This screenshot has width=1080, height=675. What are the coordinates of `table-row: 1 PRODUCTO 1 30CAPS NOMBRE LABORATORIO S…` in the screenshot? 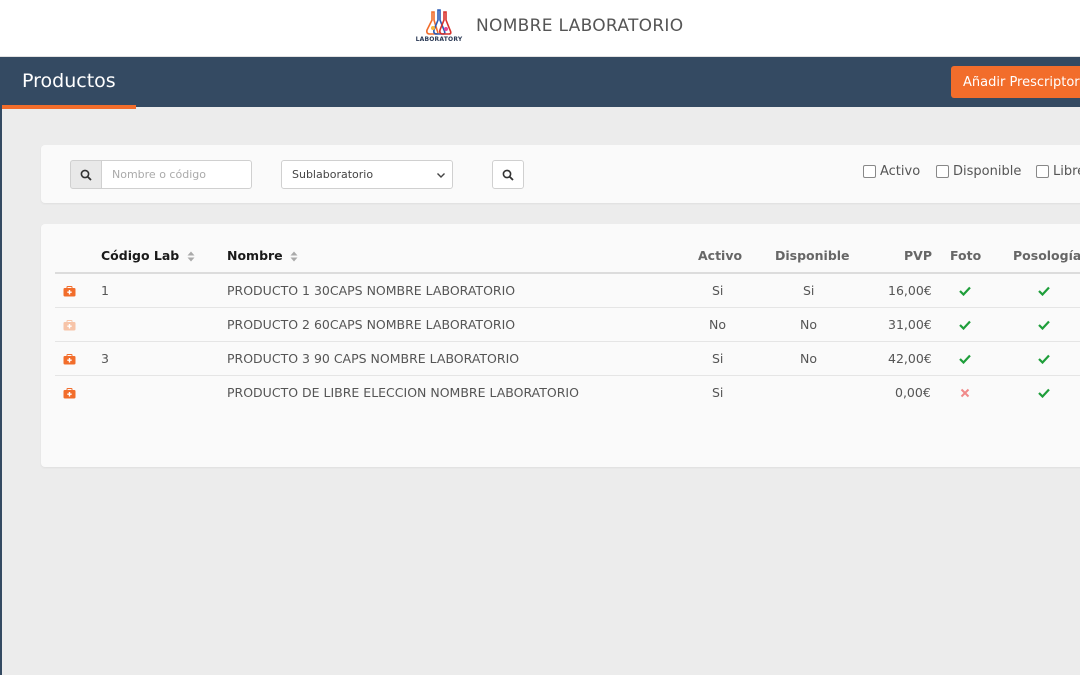 It's located at (567, 291).